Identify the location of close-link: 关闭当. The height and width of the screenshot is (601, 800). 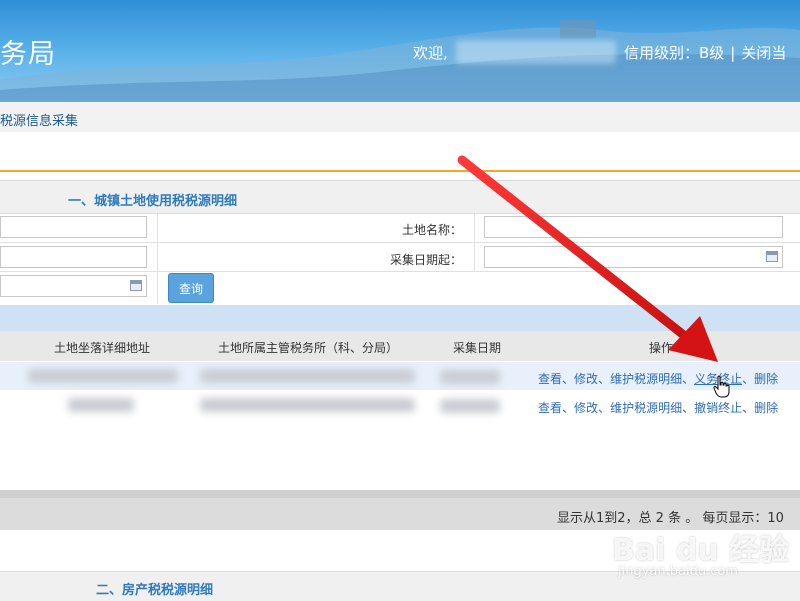
(763, 53).